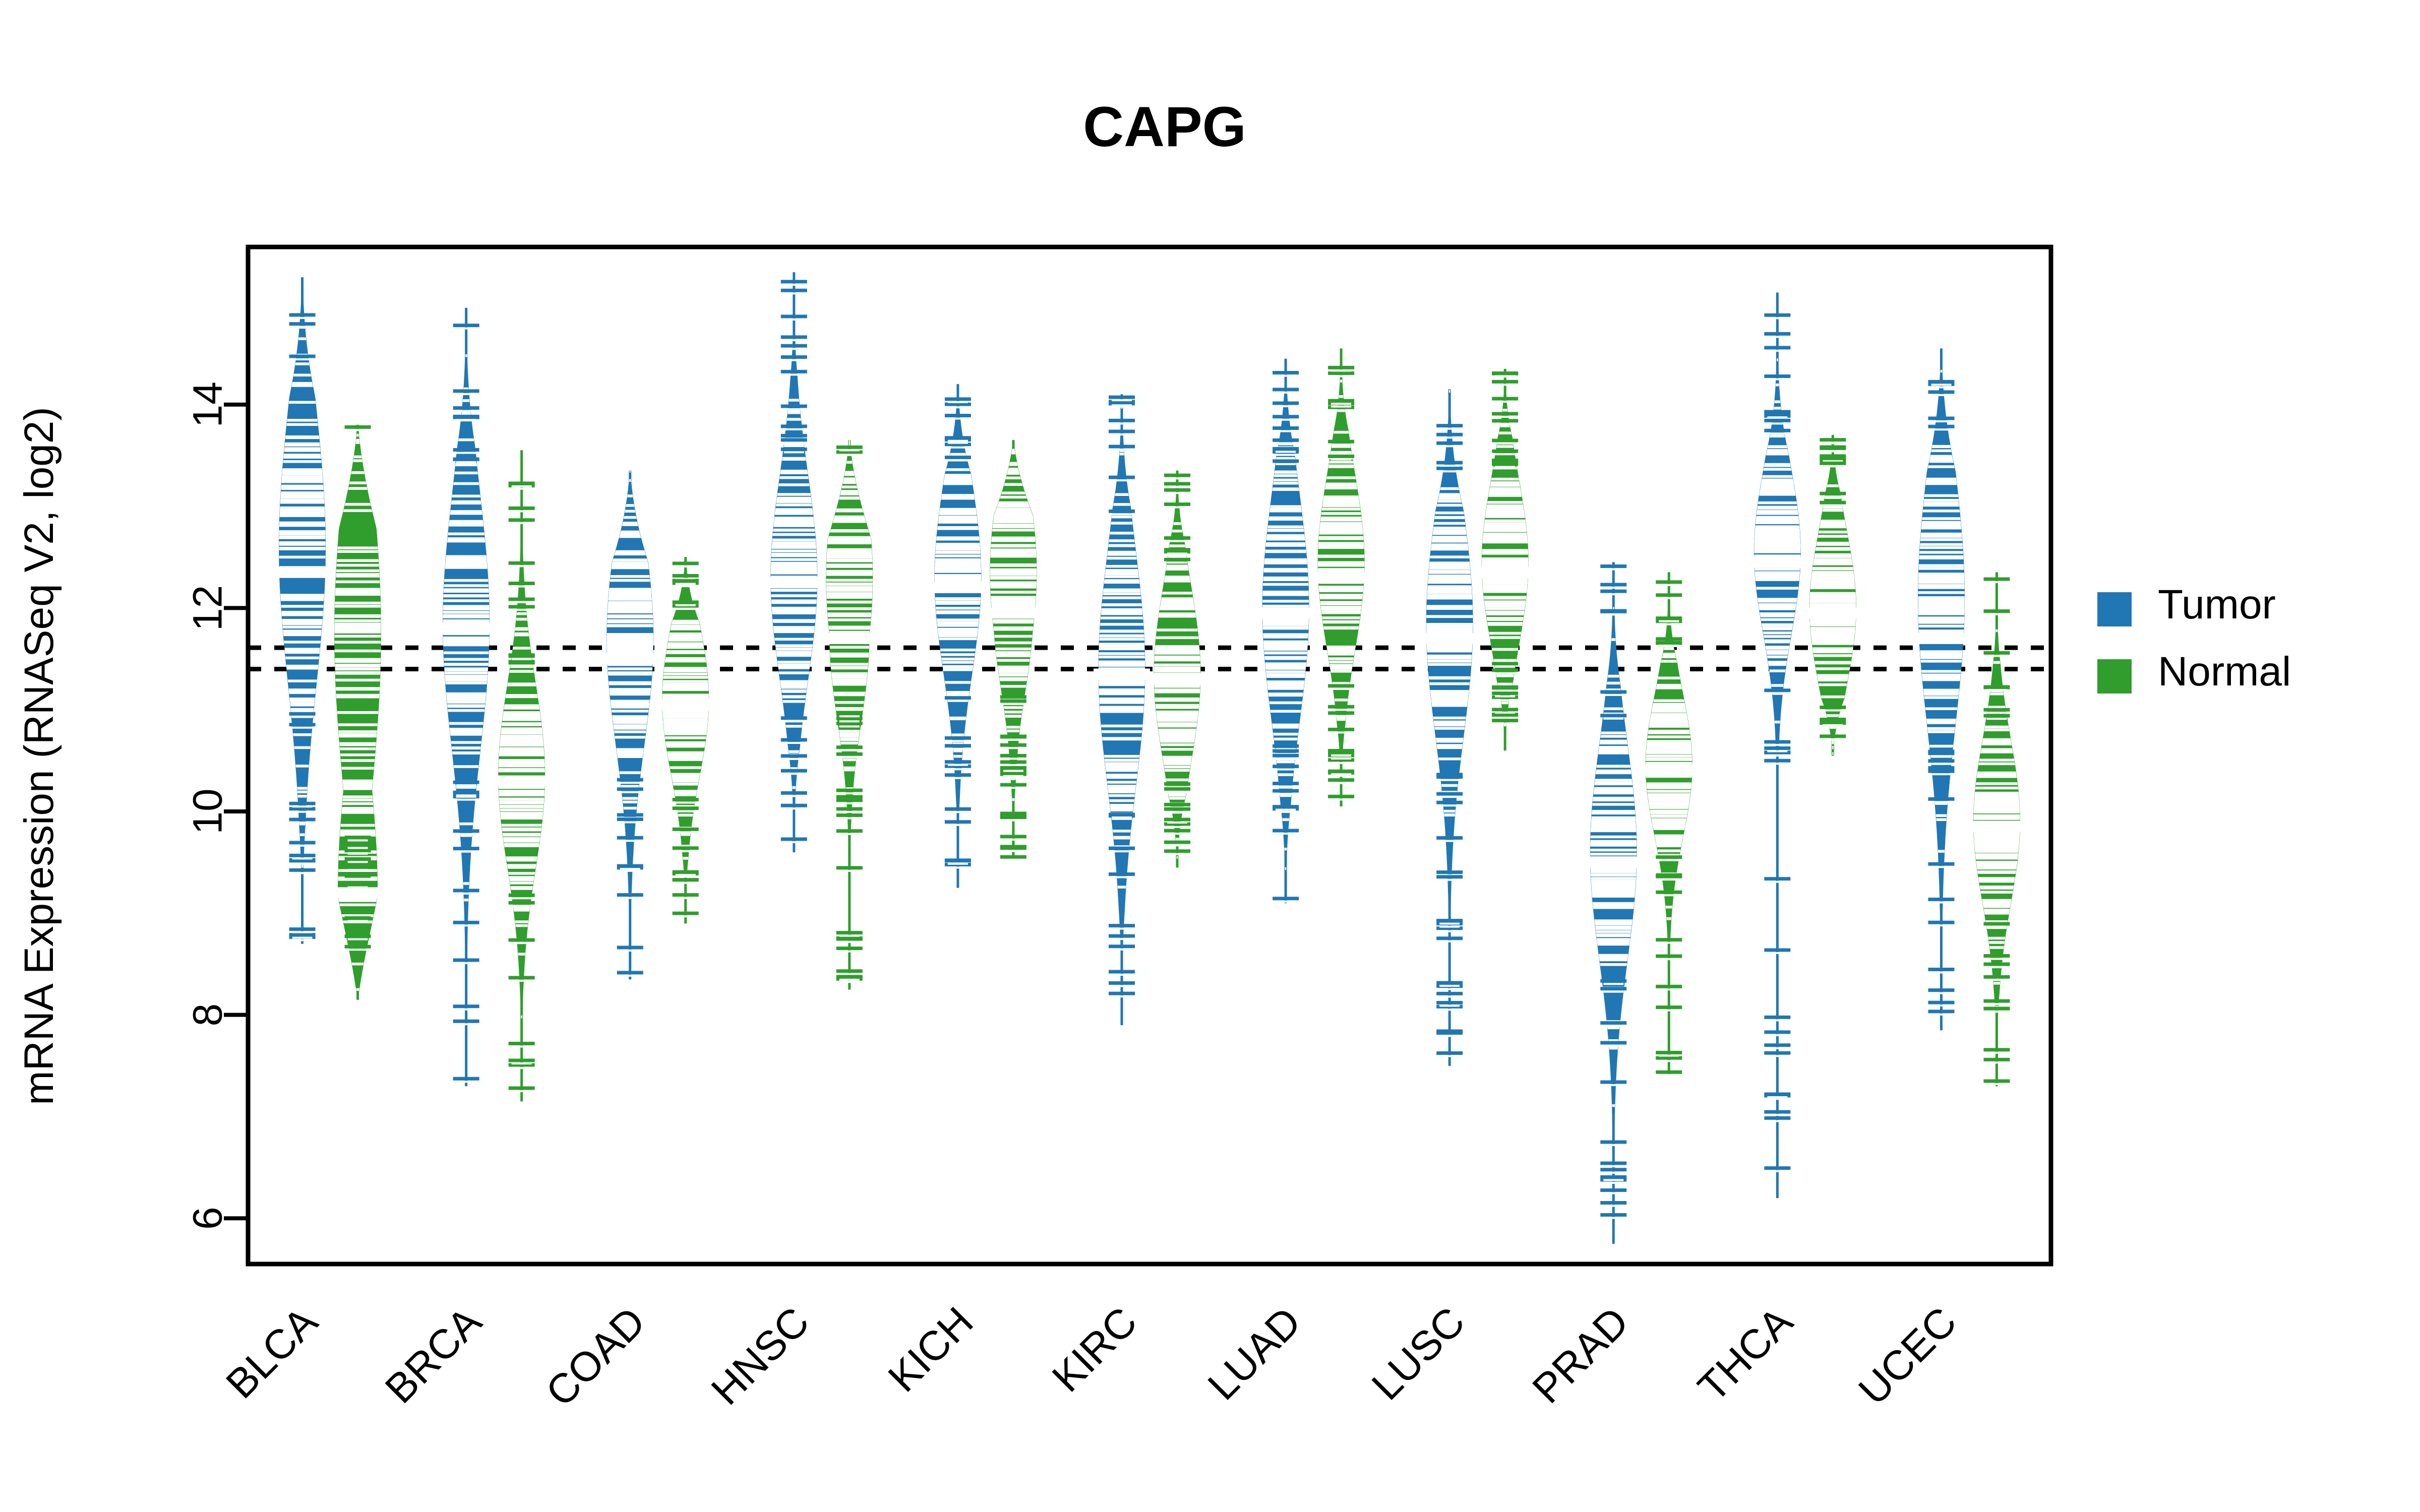  What do you see at coordinates (1164, 126) in the screenshot?
I see `page-title: CAPG` at bounding box center [1164, 126].